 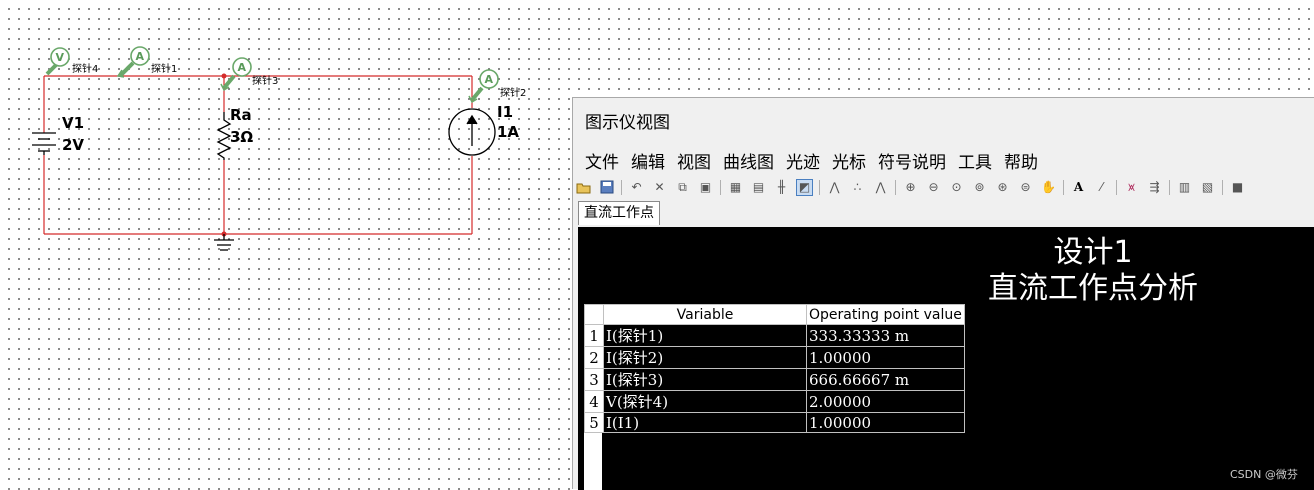 What do you see at coordinates (956, 187) in the screenshot?
I see `zoom-fit-icon: ⊙` at bounding box center [956, 187].